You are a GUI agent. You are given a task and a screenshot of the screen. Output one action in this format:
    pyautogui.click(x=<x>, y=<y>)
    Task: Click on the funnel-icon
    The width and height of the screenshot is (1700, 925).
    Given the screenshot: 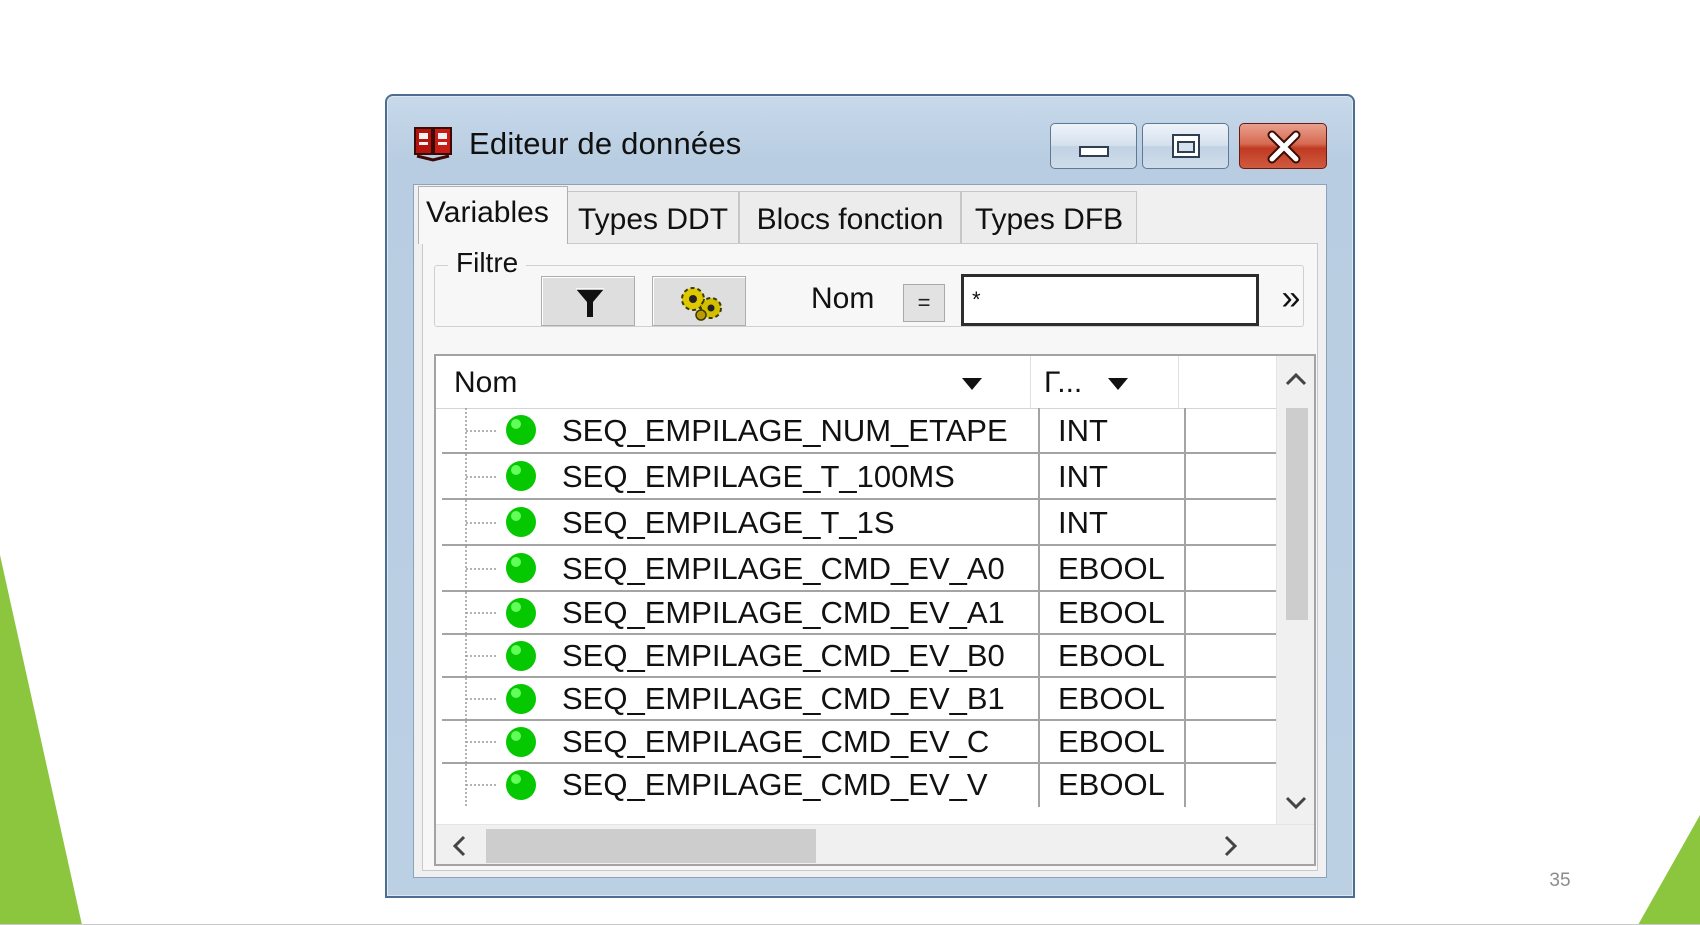 What is the action you would take?
    pyautogui.click(x=590, y=302)
    